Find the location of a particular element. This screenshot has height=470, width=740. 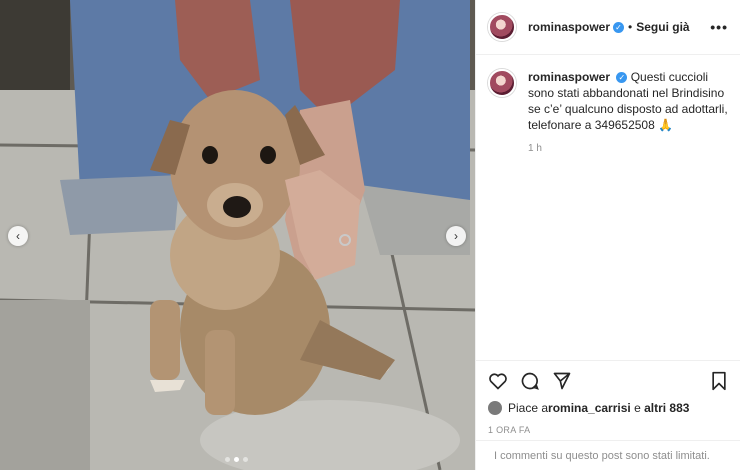

post-header: rominaspower ✓ • Segui già ••• is located at coordinates (608, 27).